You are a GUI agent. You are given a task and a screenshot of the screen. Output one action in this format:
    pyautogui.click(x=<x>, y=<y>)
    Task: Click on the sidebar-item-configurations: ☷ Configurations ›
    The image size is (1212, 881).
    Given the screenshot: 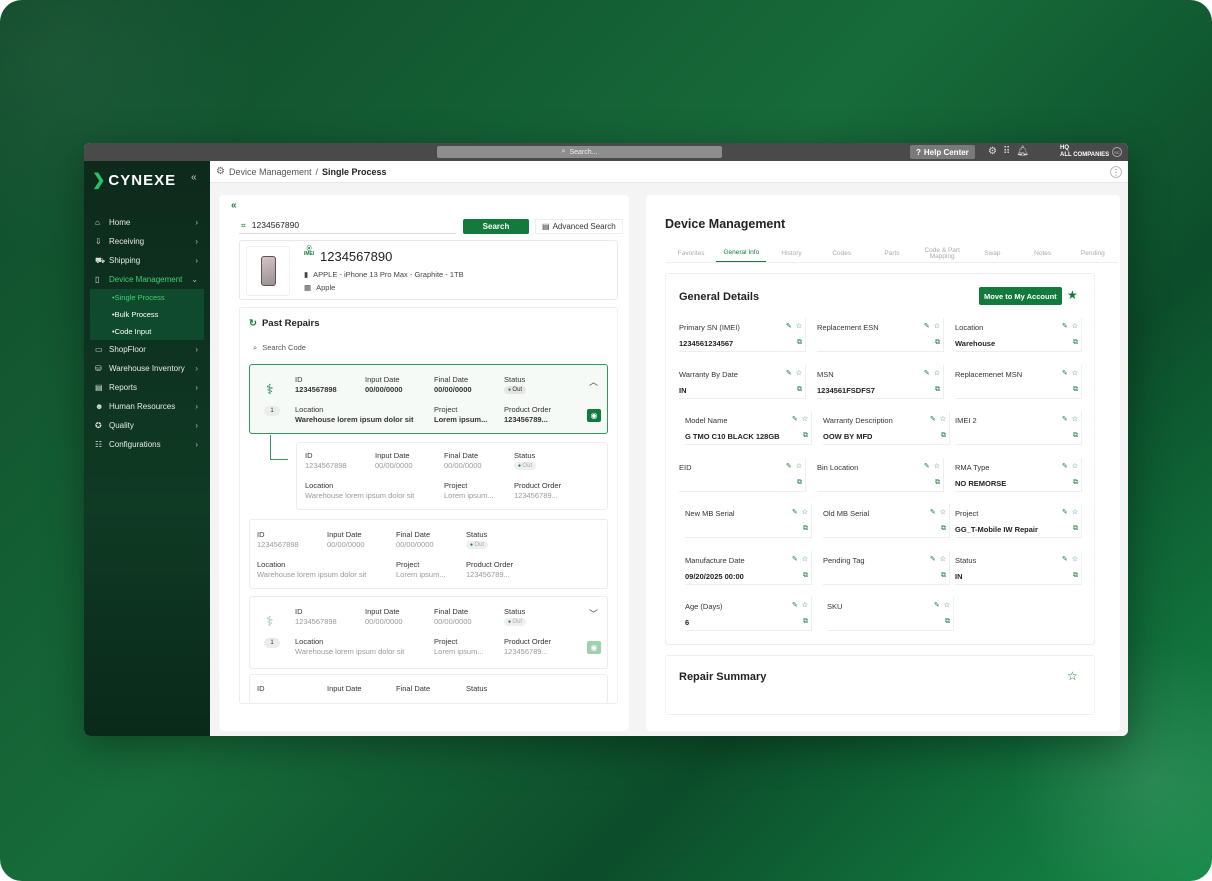 What is the action you would take?
    pyautogui.click(x=147, y=444)
    